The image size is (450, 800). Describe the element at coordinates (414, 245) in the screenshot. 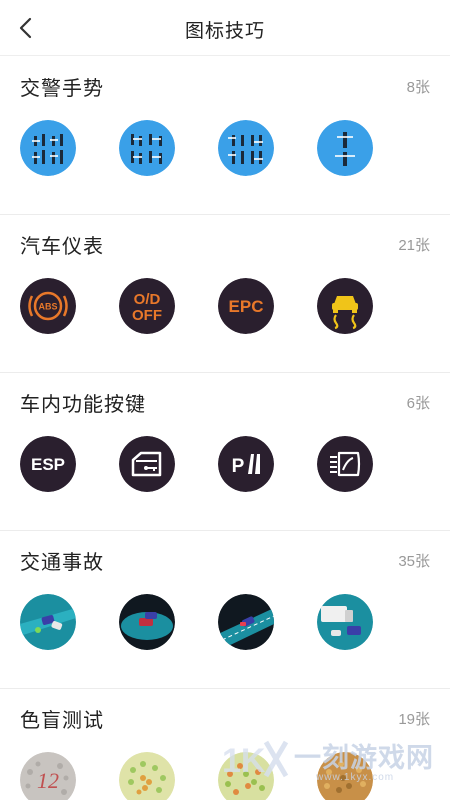

I see `section-count: 21张` at that location.